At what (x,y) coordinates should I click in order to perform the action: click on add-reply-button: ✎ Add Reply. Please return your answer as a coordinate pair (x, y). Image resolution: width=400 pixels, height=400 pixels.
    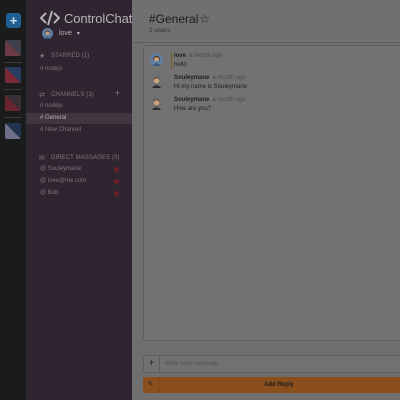
    Looking at the image, I should click on (271, 385).